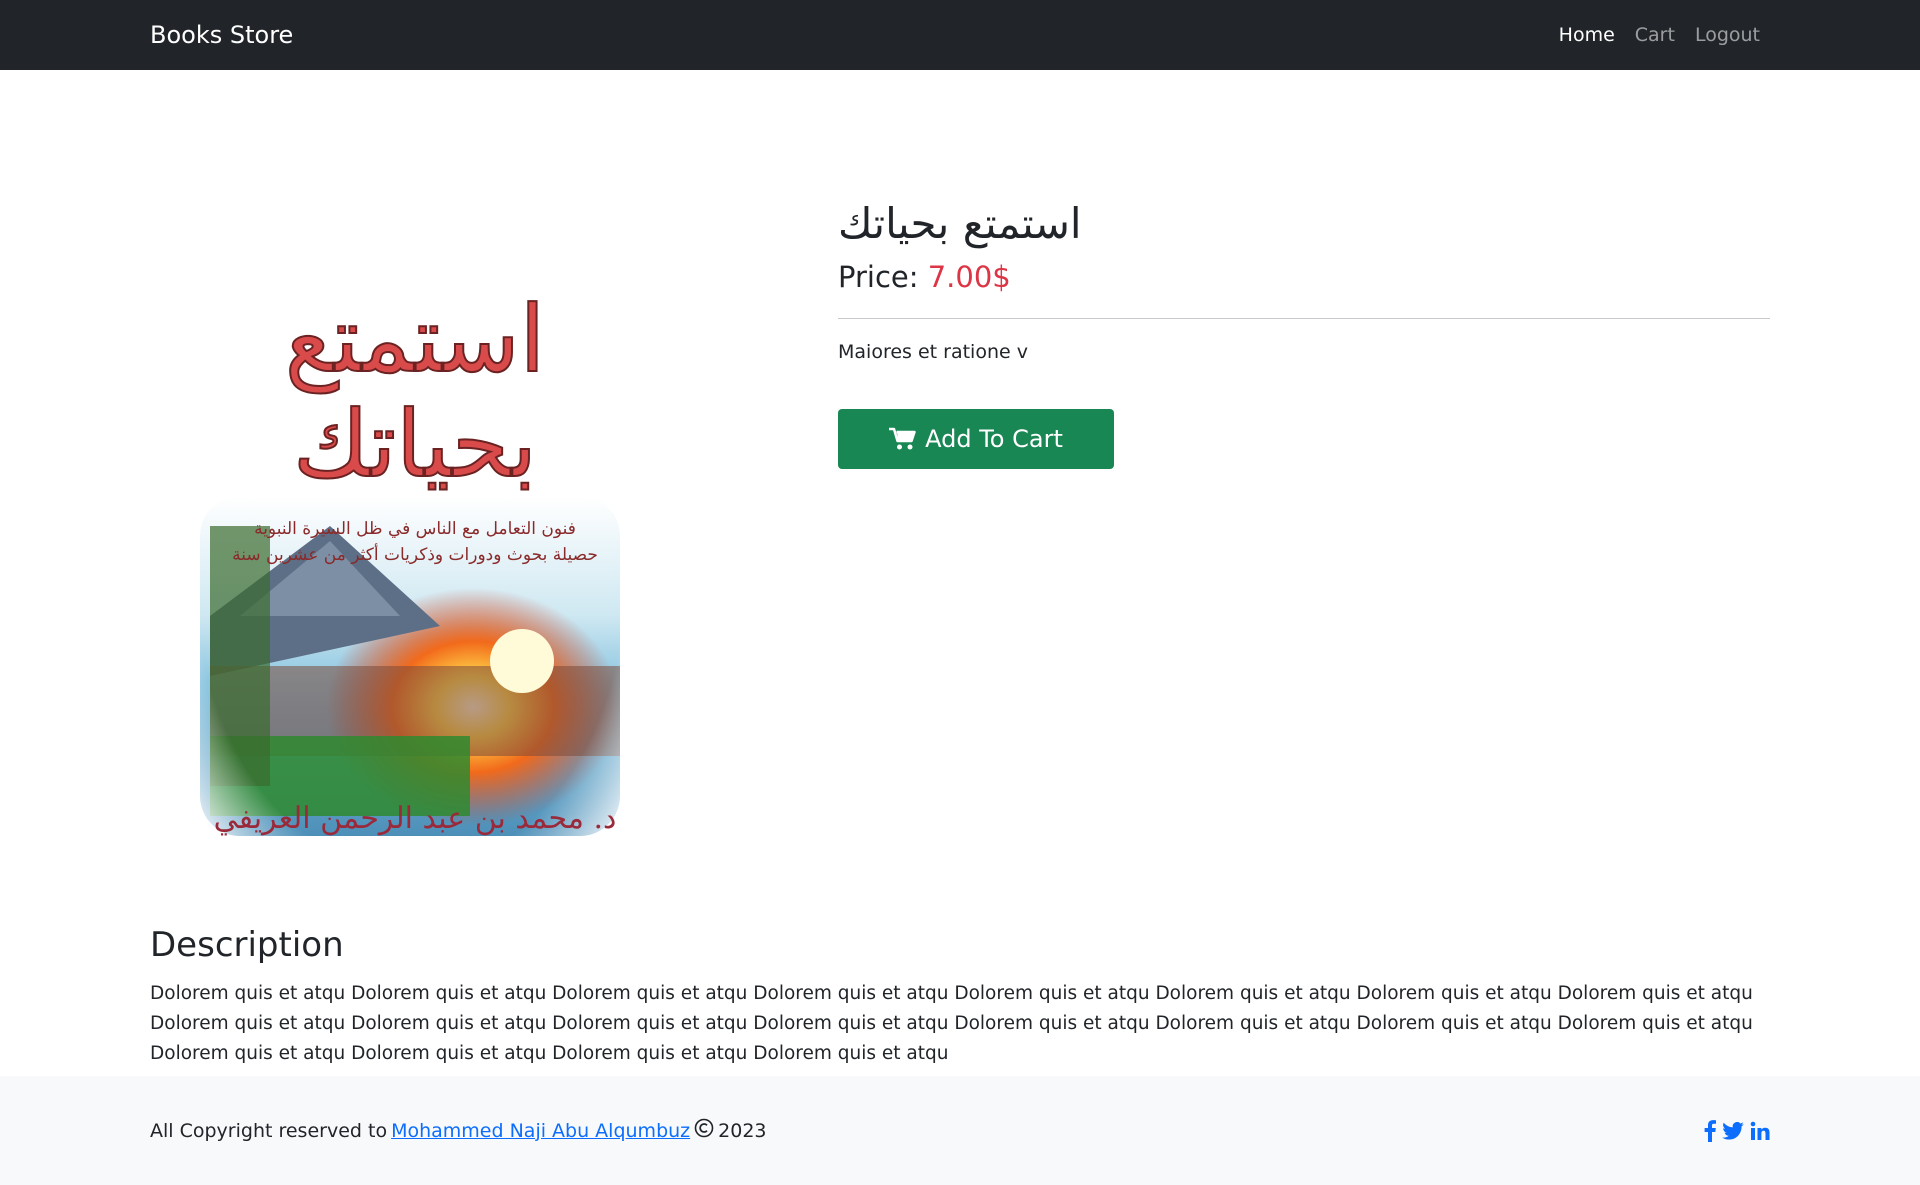 Image resolution: width=1920 pixels, height=1185 pixels. What do you see at coordinates (540, 1131) in the screenshot?
I see `author-link: Mohammed Naji Abu Alqumbuz` at bounding box center [540, 1131].